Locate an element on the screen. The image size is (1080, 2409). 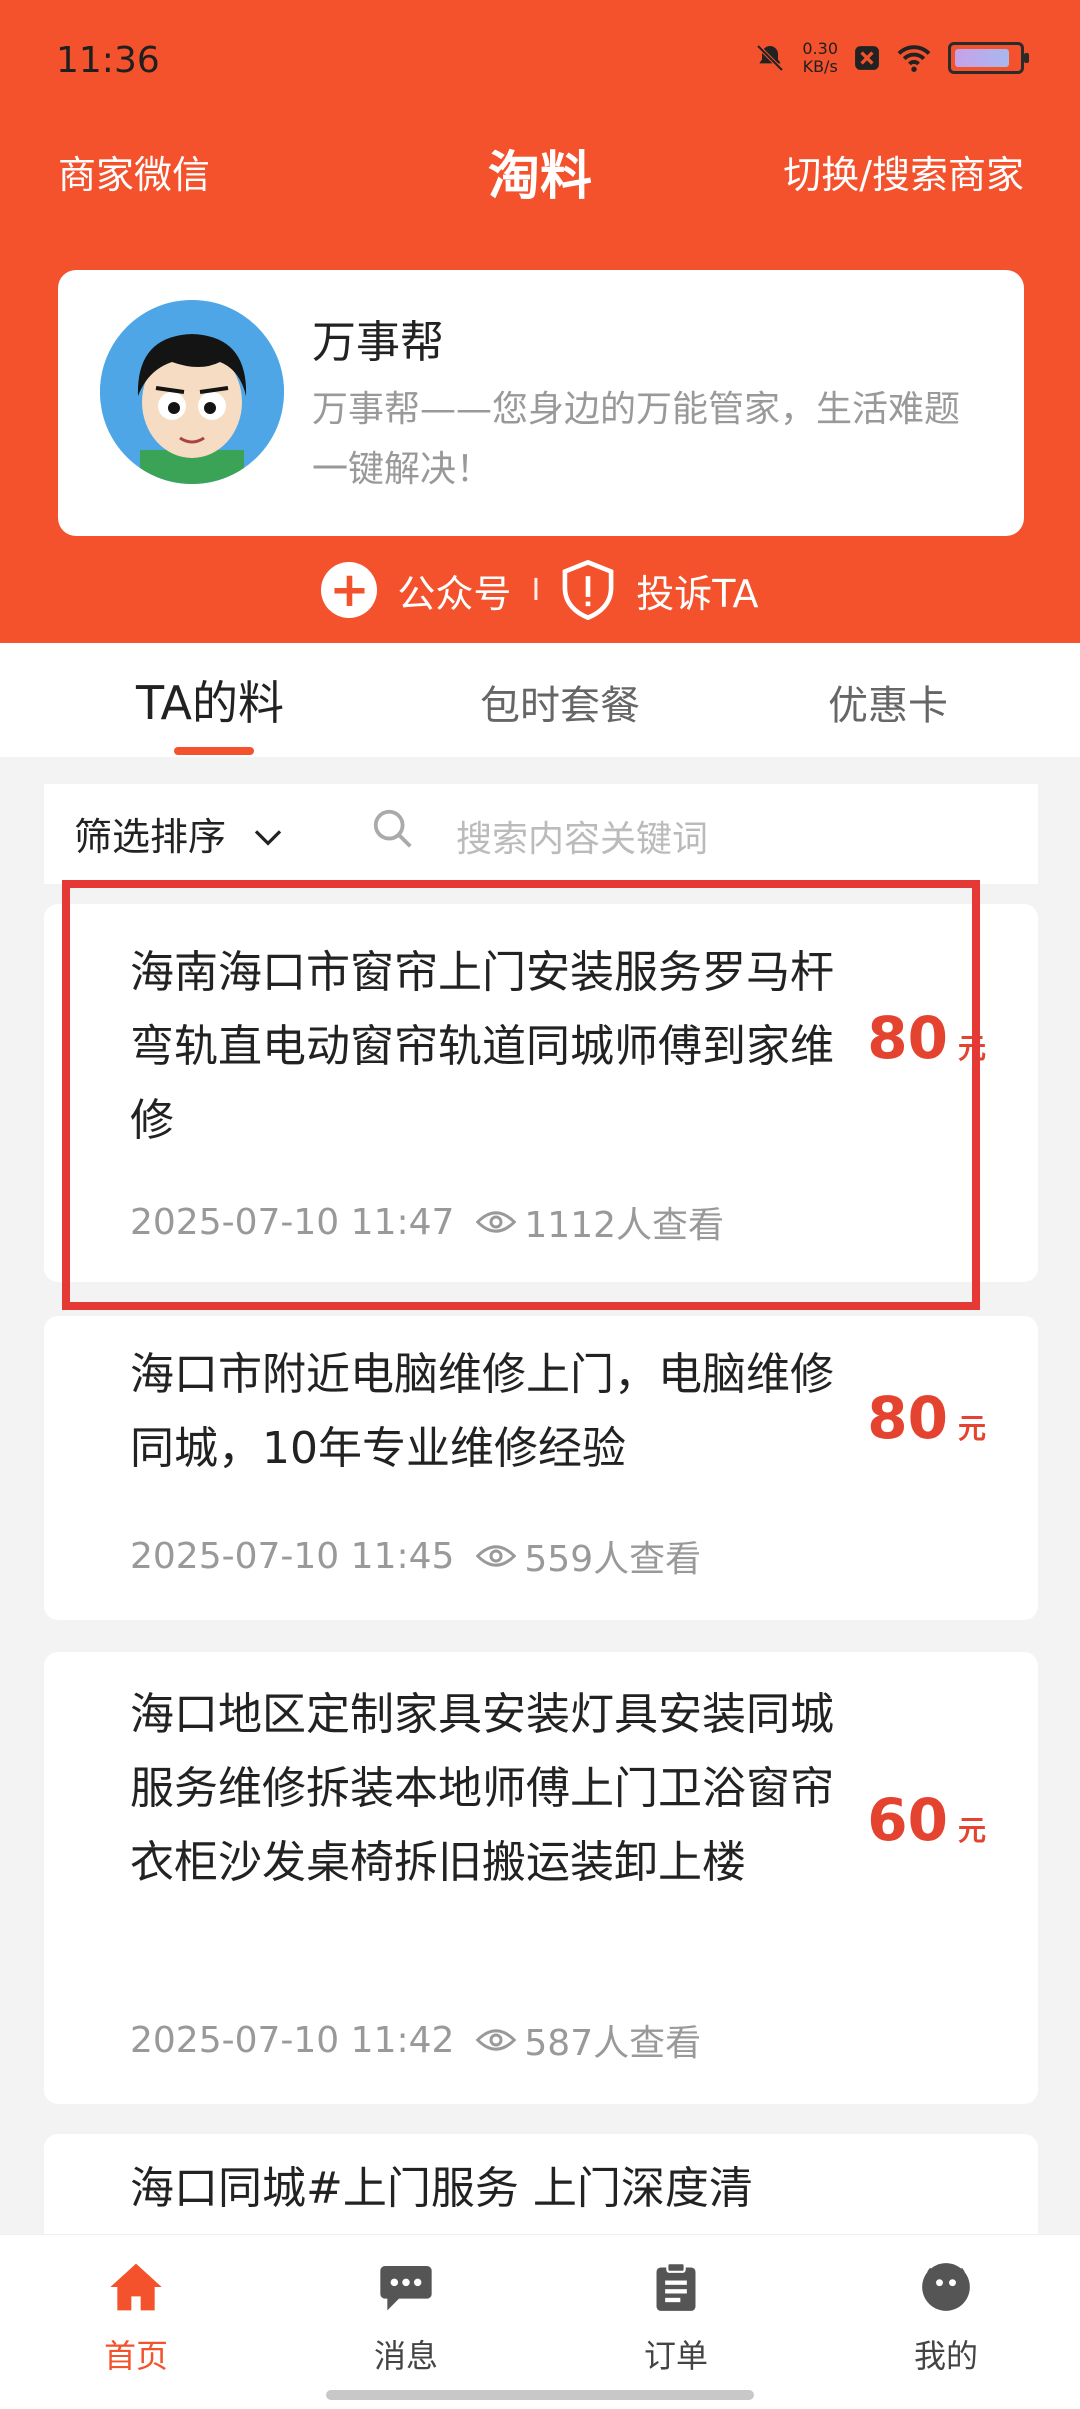
avatar is located at coordinates (192, 392).